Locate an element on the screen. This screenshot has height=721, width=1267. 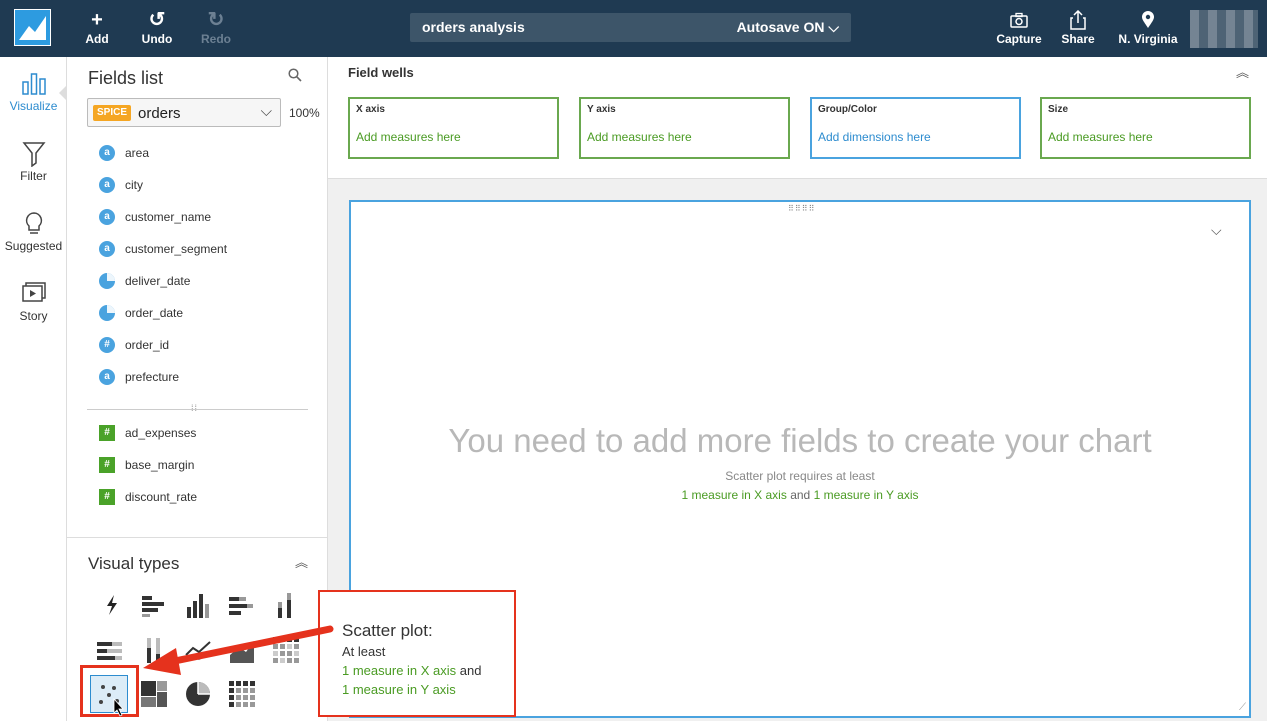
analysis-name-bar: orders analysis Autosave ON ⌵ is located at coordinates (630, 27).